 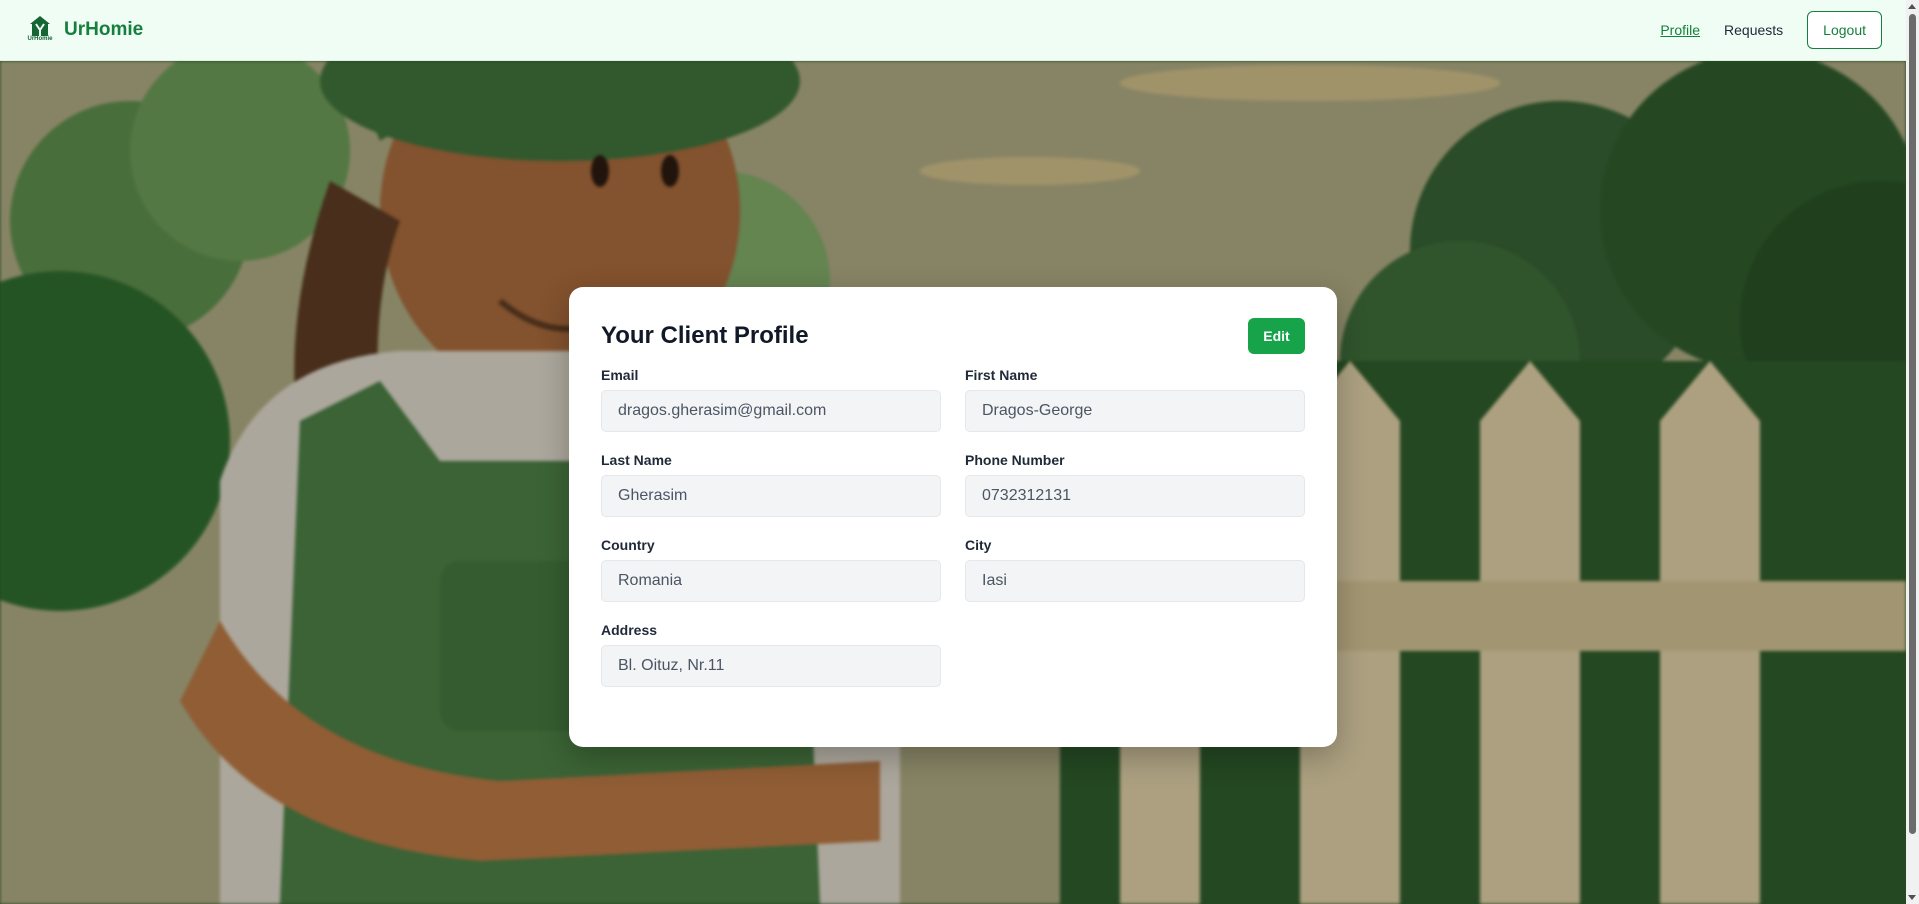 What do you see at coordinates (104, 29) in the screenshot?
I see `brand-name: UrHomie` at bounding box center [104, 29].